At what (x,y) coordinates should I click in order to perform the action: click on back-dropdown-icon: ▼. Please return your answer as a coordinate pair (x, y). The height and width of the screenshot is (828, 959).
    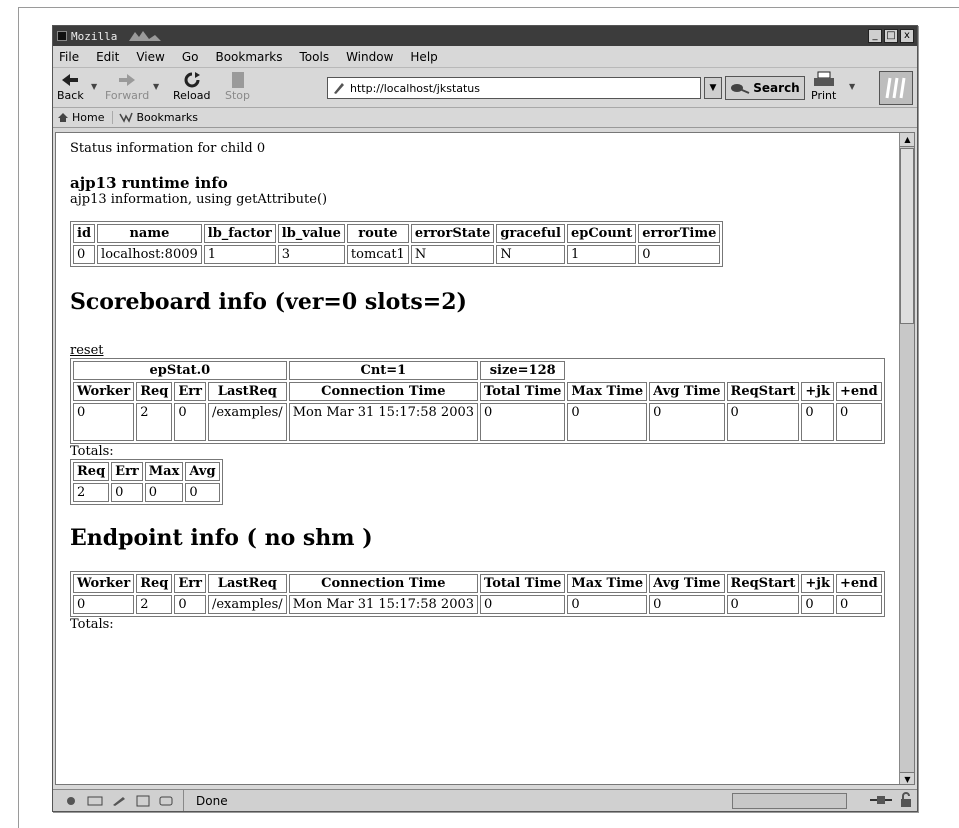
    Looking at the image, I should click on (94, 86).